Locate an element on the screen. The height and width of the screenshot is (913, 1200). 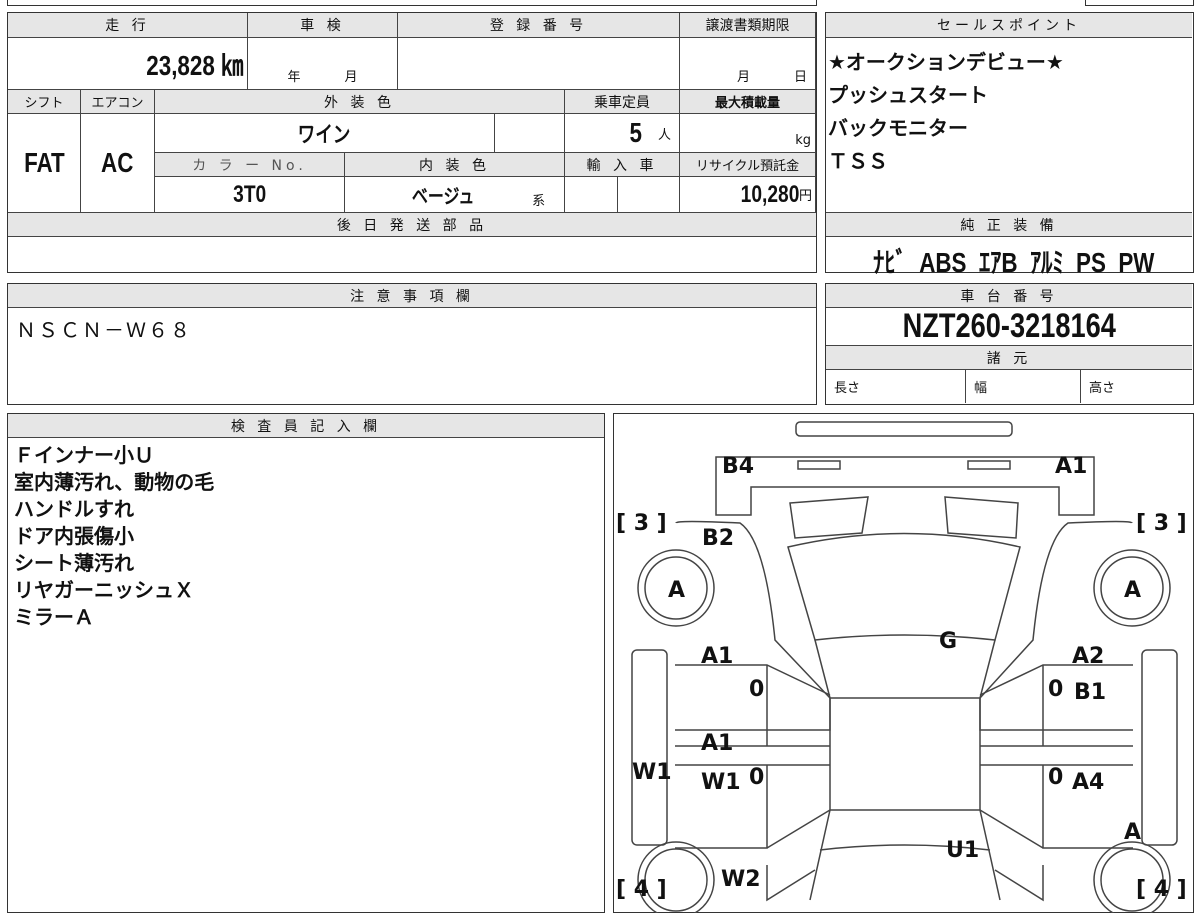
sales-point: バックモニター is located at coordinates (898, 128).